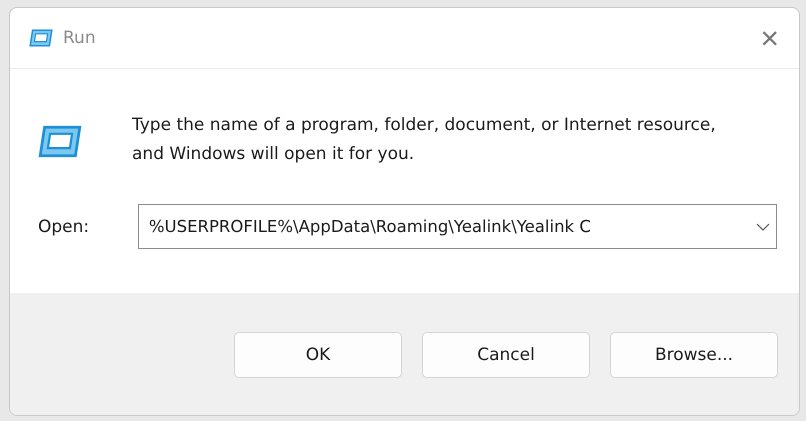 This screenshot has height=421, width=806. What do you see at coordinates (763, 226) in the screenshot?
I see `chevron-icon` at bounding box center [763, 226].